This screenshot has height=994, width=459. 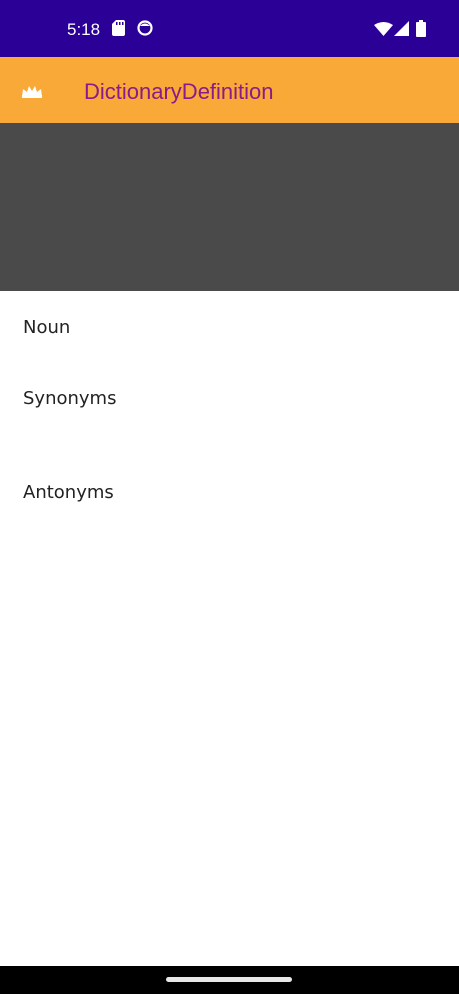 I want to click on sd-card-icon, so click(x=118, y=28).